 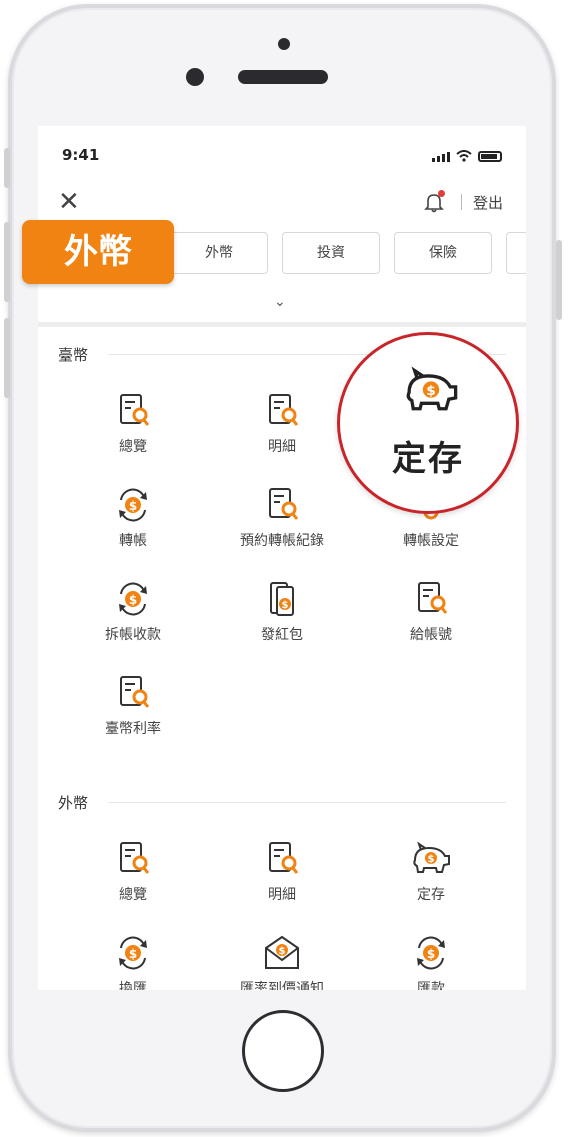 I want to click on chevron-down-icon: ⌄, so click(x=280, y=302).